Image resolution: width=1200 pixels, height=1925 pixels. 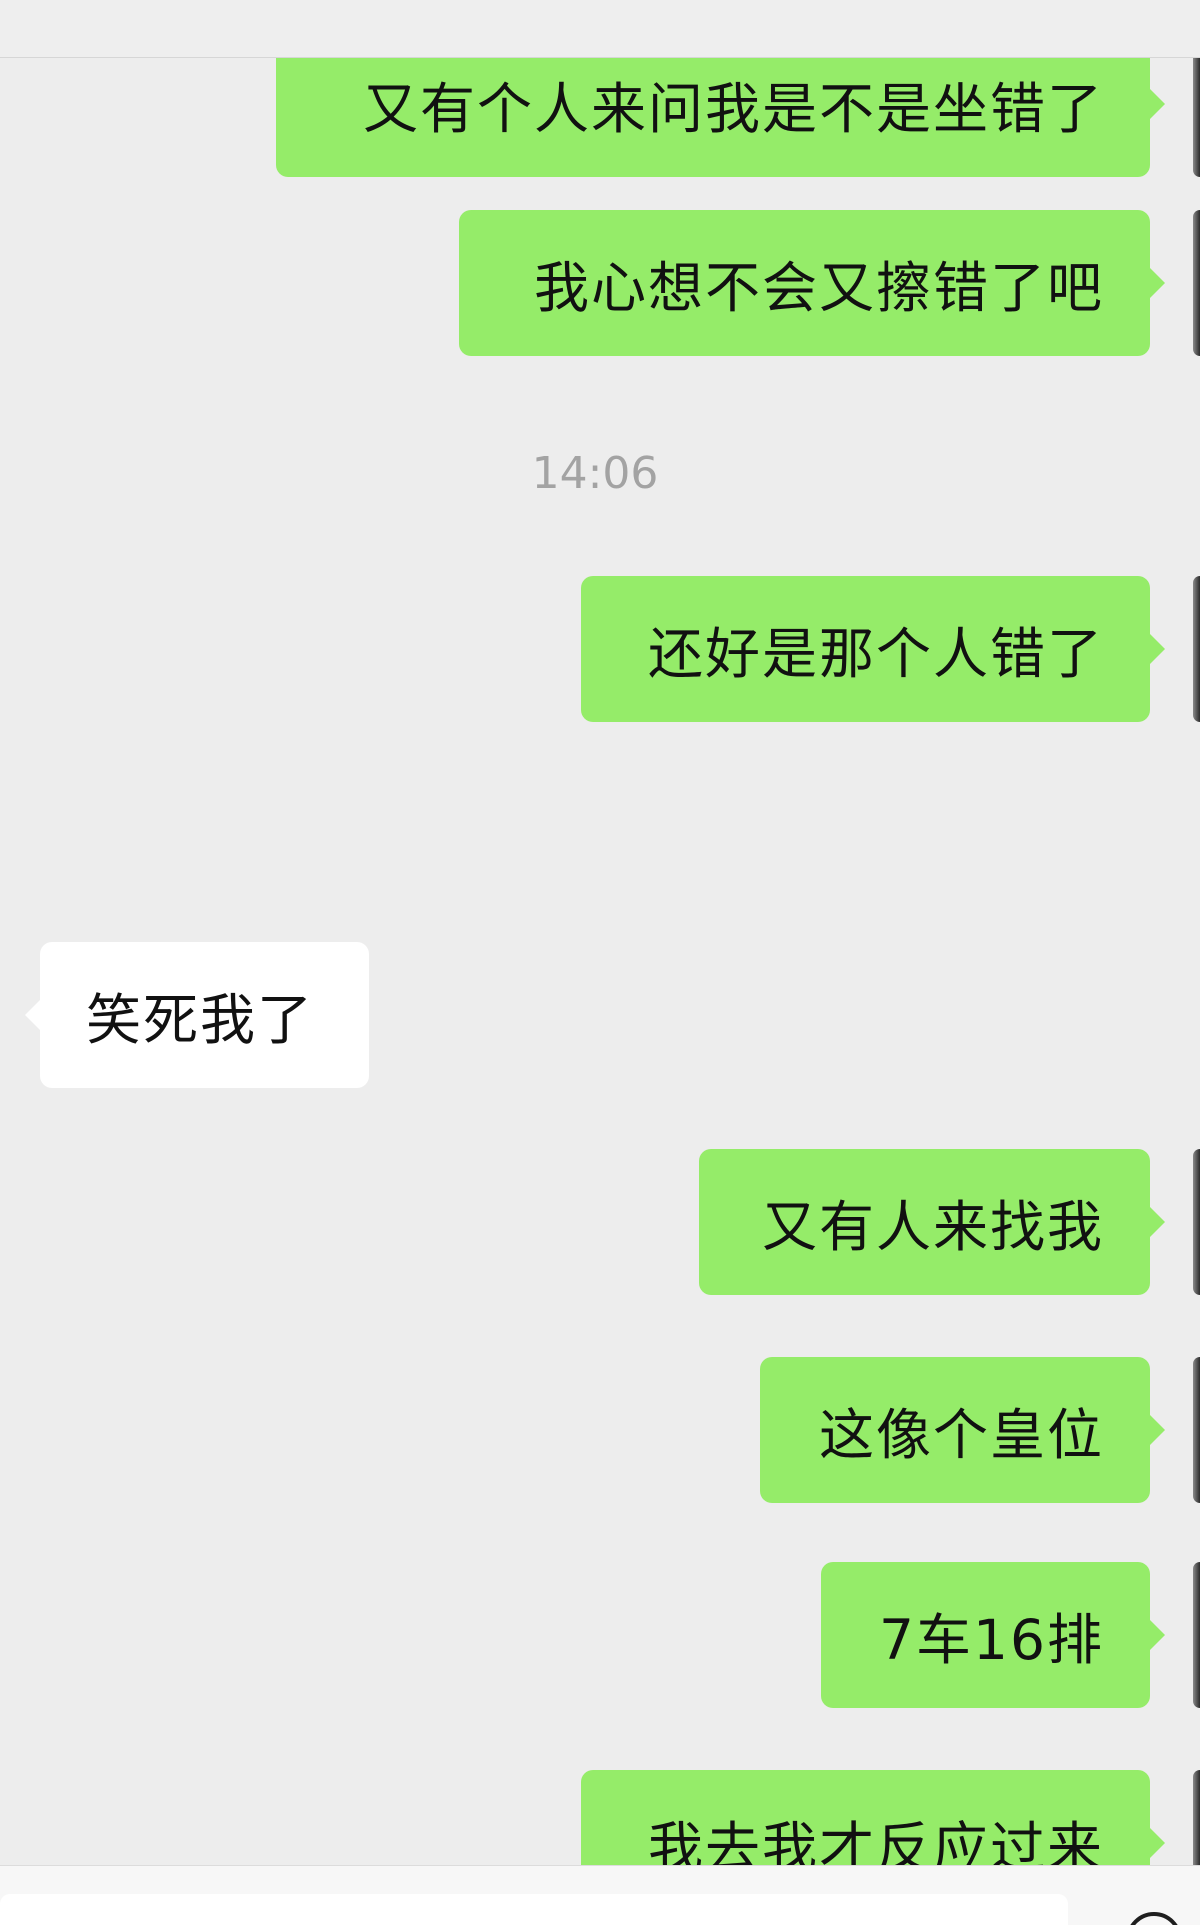 I want to click on message-bubble-outgoing: 又有个人来问我是不是坐错了, so click(x=720, y=117).